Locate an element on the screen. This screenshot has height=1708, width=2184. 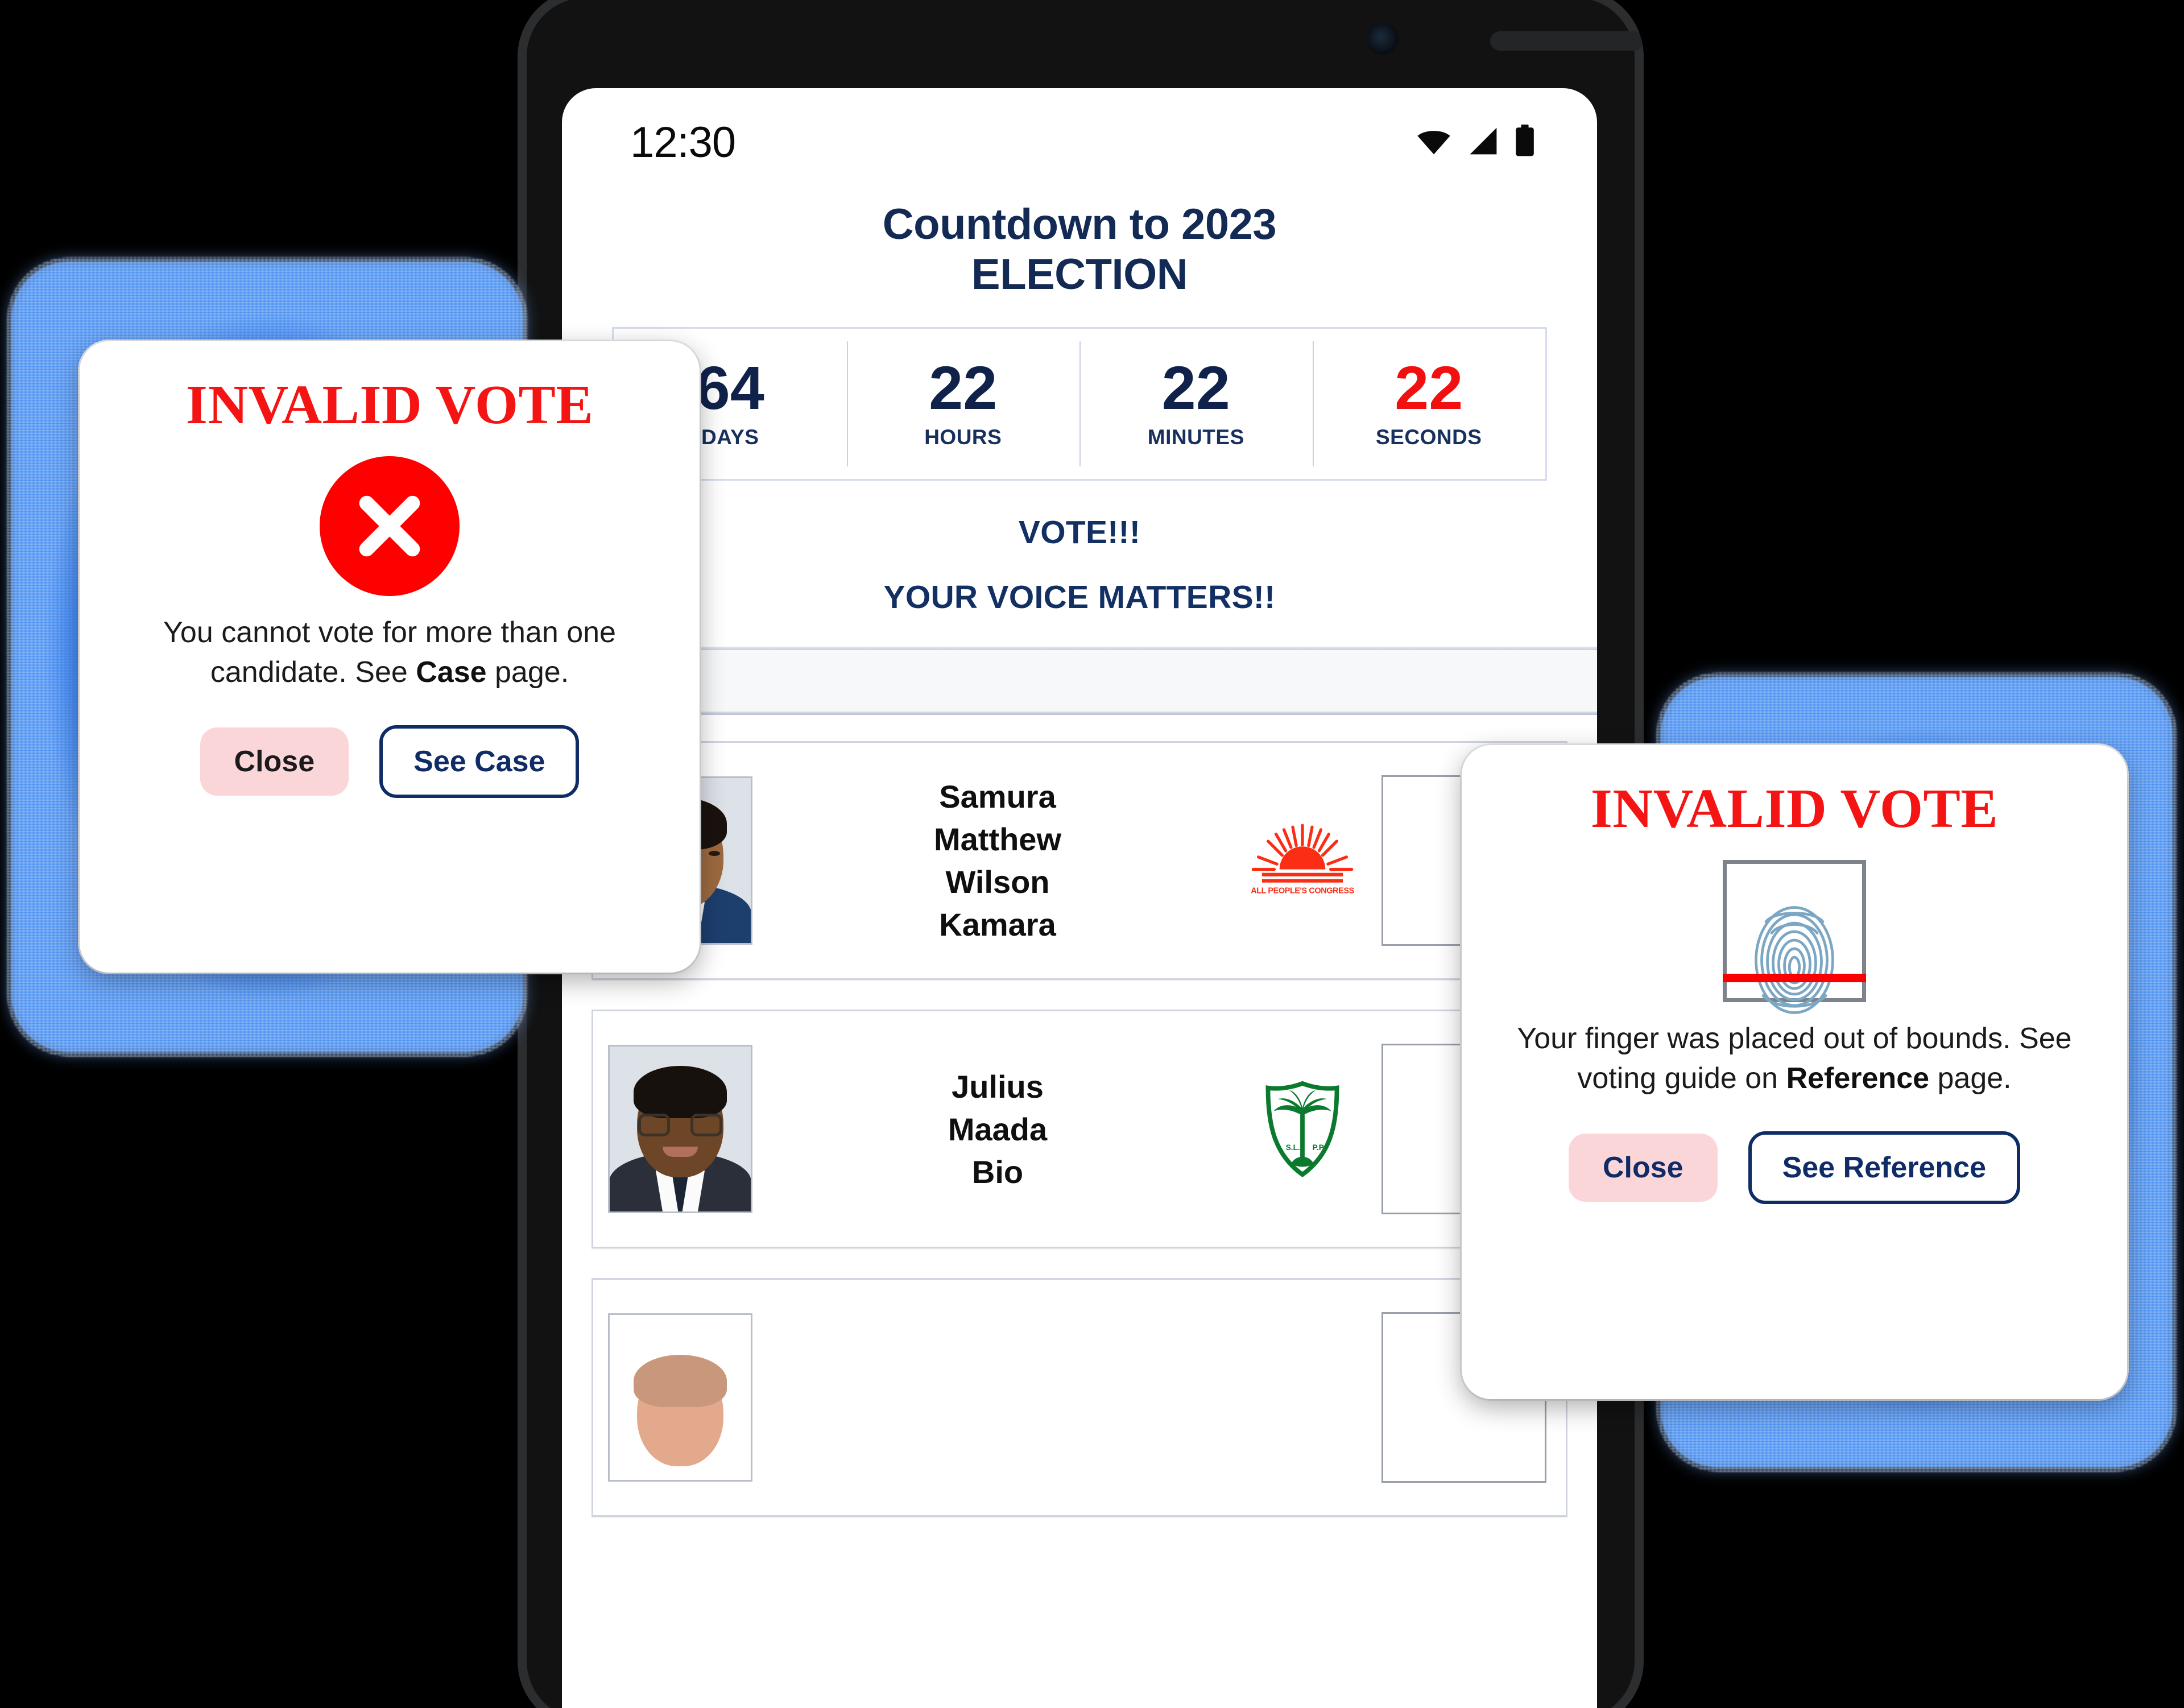
fingerprint-out-of-bounds-icon is located at coordinates (1794, 937).